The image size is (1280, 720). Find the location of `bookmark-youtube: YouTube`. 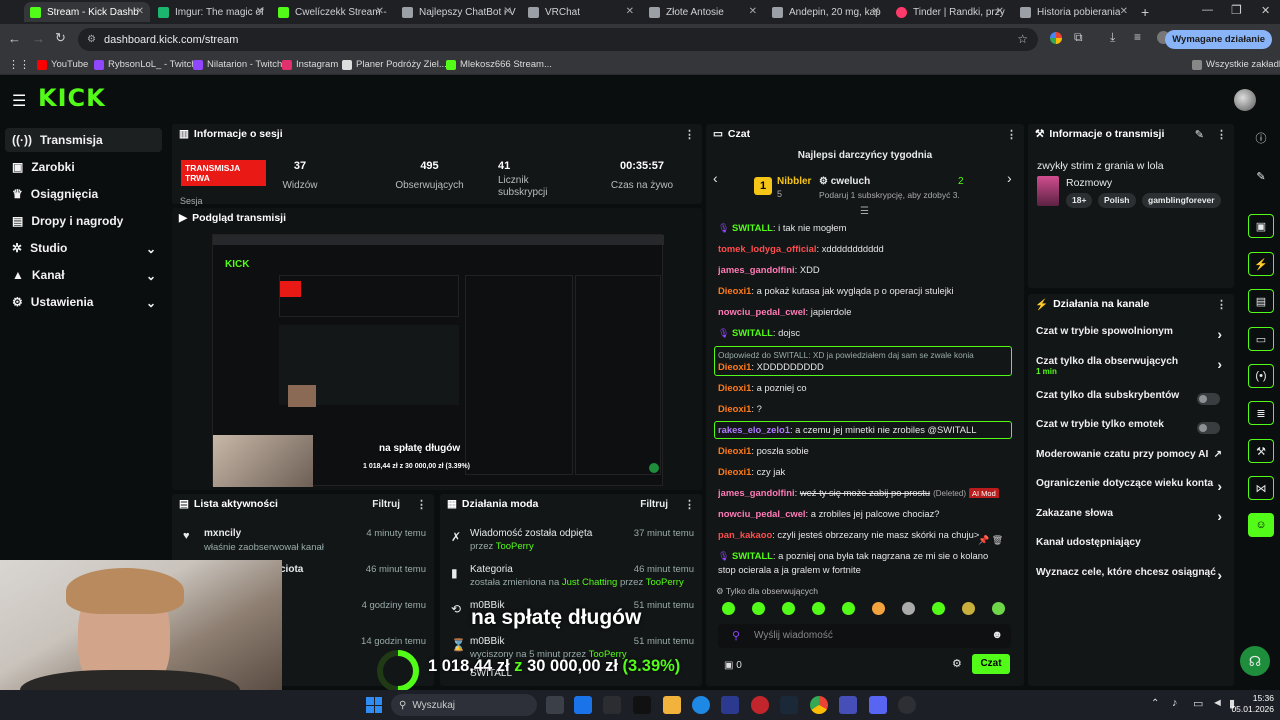

bookmark-youtube: YouTube is located at coordinates (62, 64).